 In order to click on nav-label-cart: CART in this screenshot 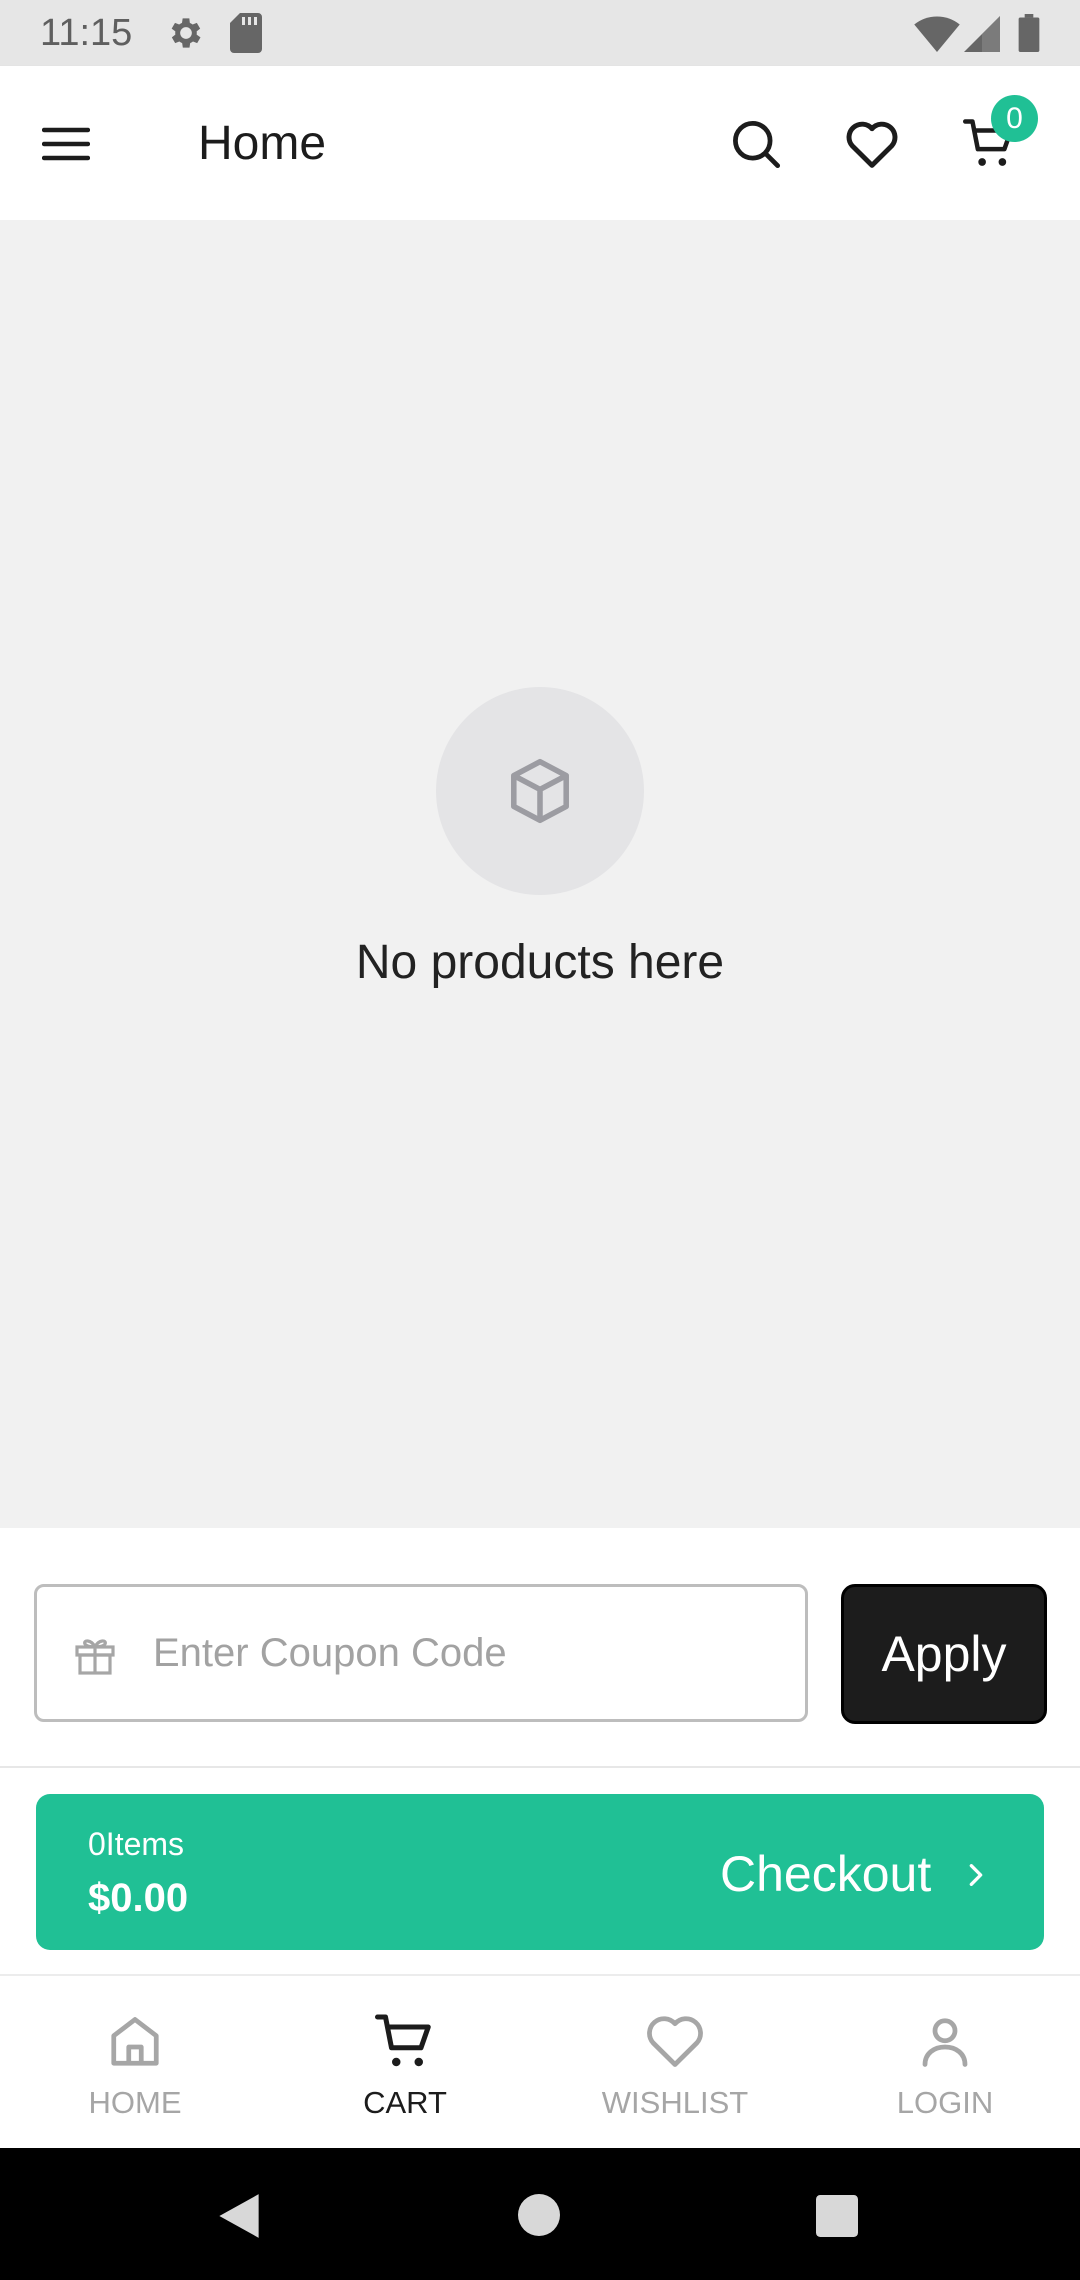, I will do `click(405, 2102)`.